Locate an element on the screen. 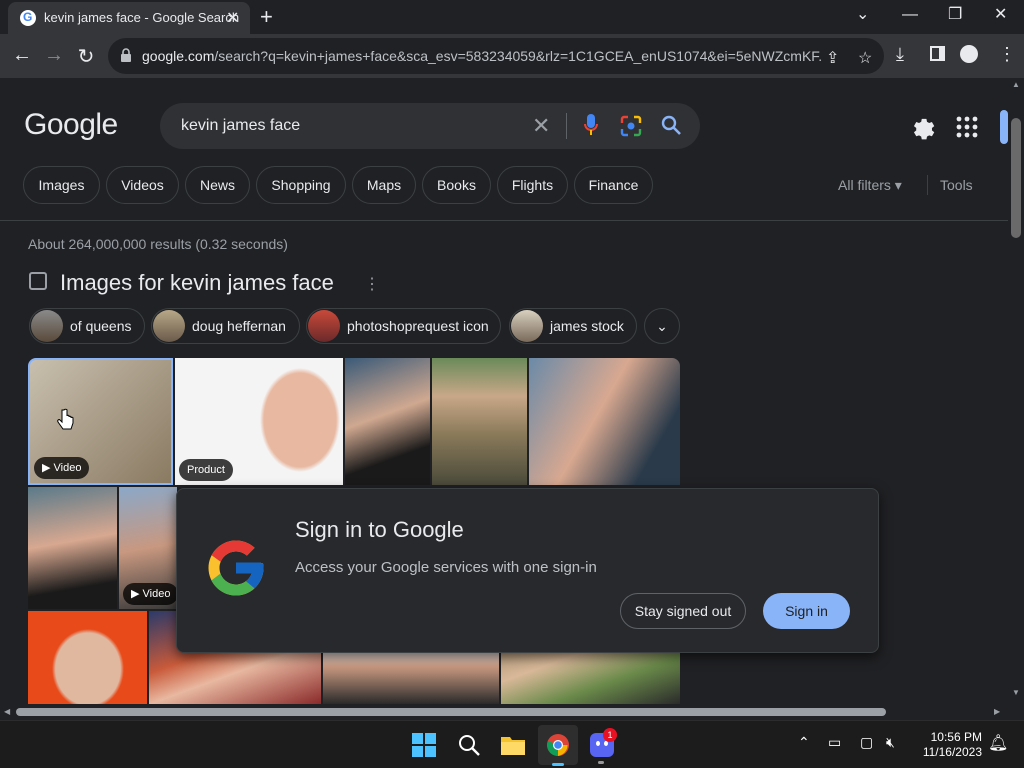 The image size is (1024, 768). system-clock: 10:56 PM 11/16/2023 is located at coordinates (950, 745).